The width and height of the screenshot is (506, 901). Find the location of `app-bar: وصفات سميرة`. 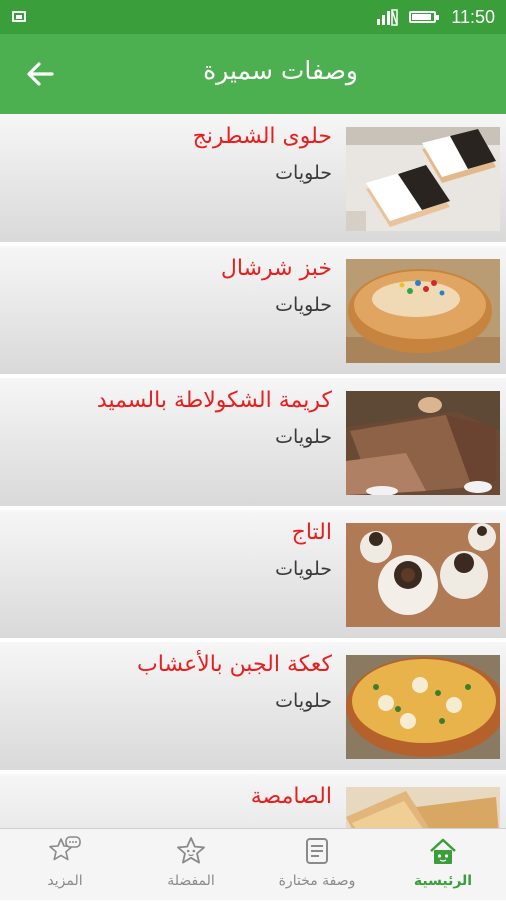

app-bar: وصفات سميرة is located at coordinates (253, 74).